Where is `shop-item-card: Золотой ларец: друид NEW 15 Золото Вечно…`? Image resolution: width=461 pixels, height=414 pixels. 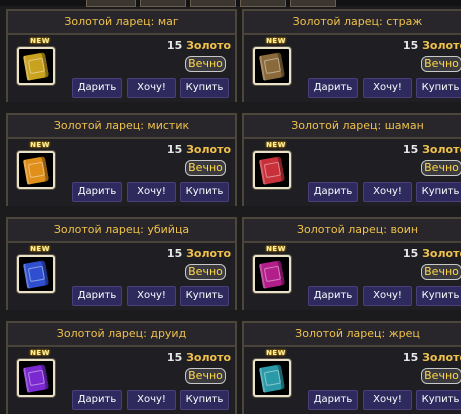
shop-item-card: Золотой ларец: друид NEW 15 Золото Вечно… is located at coordinates (121, 367).